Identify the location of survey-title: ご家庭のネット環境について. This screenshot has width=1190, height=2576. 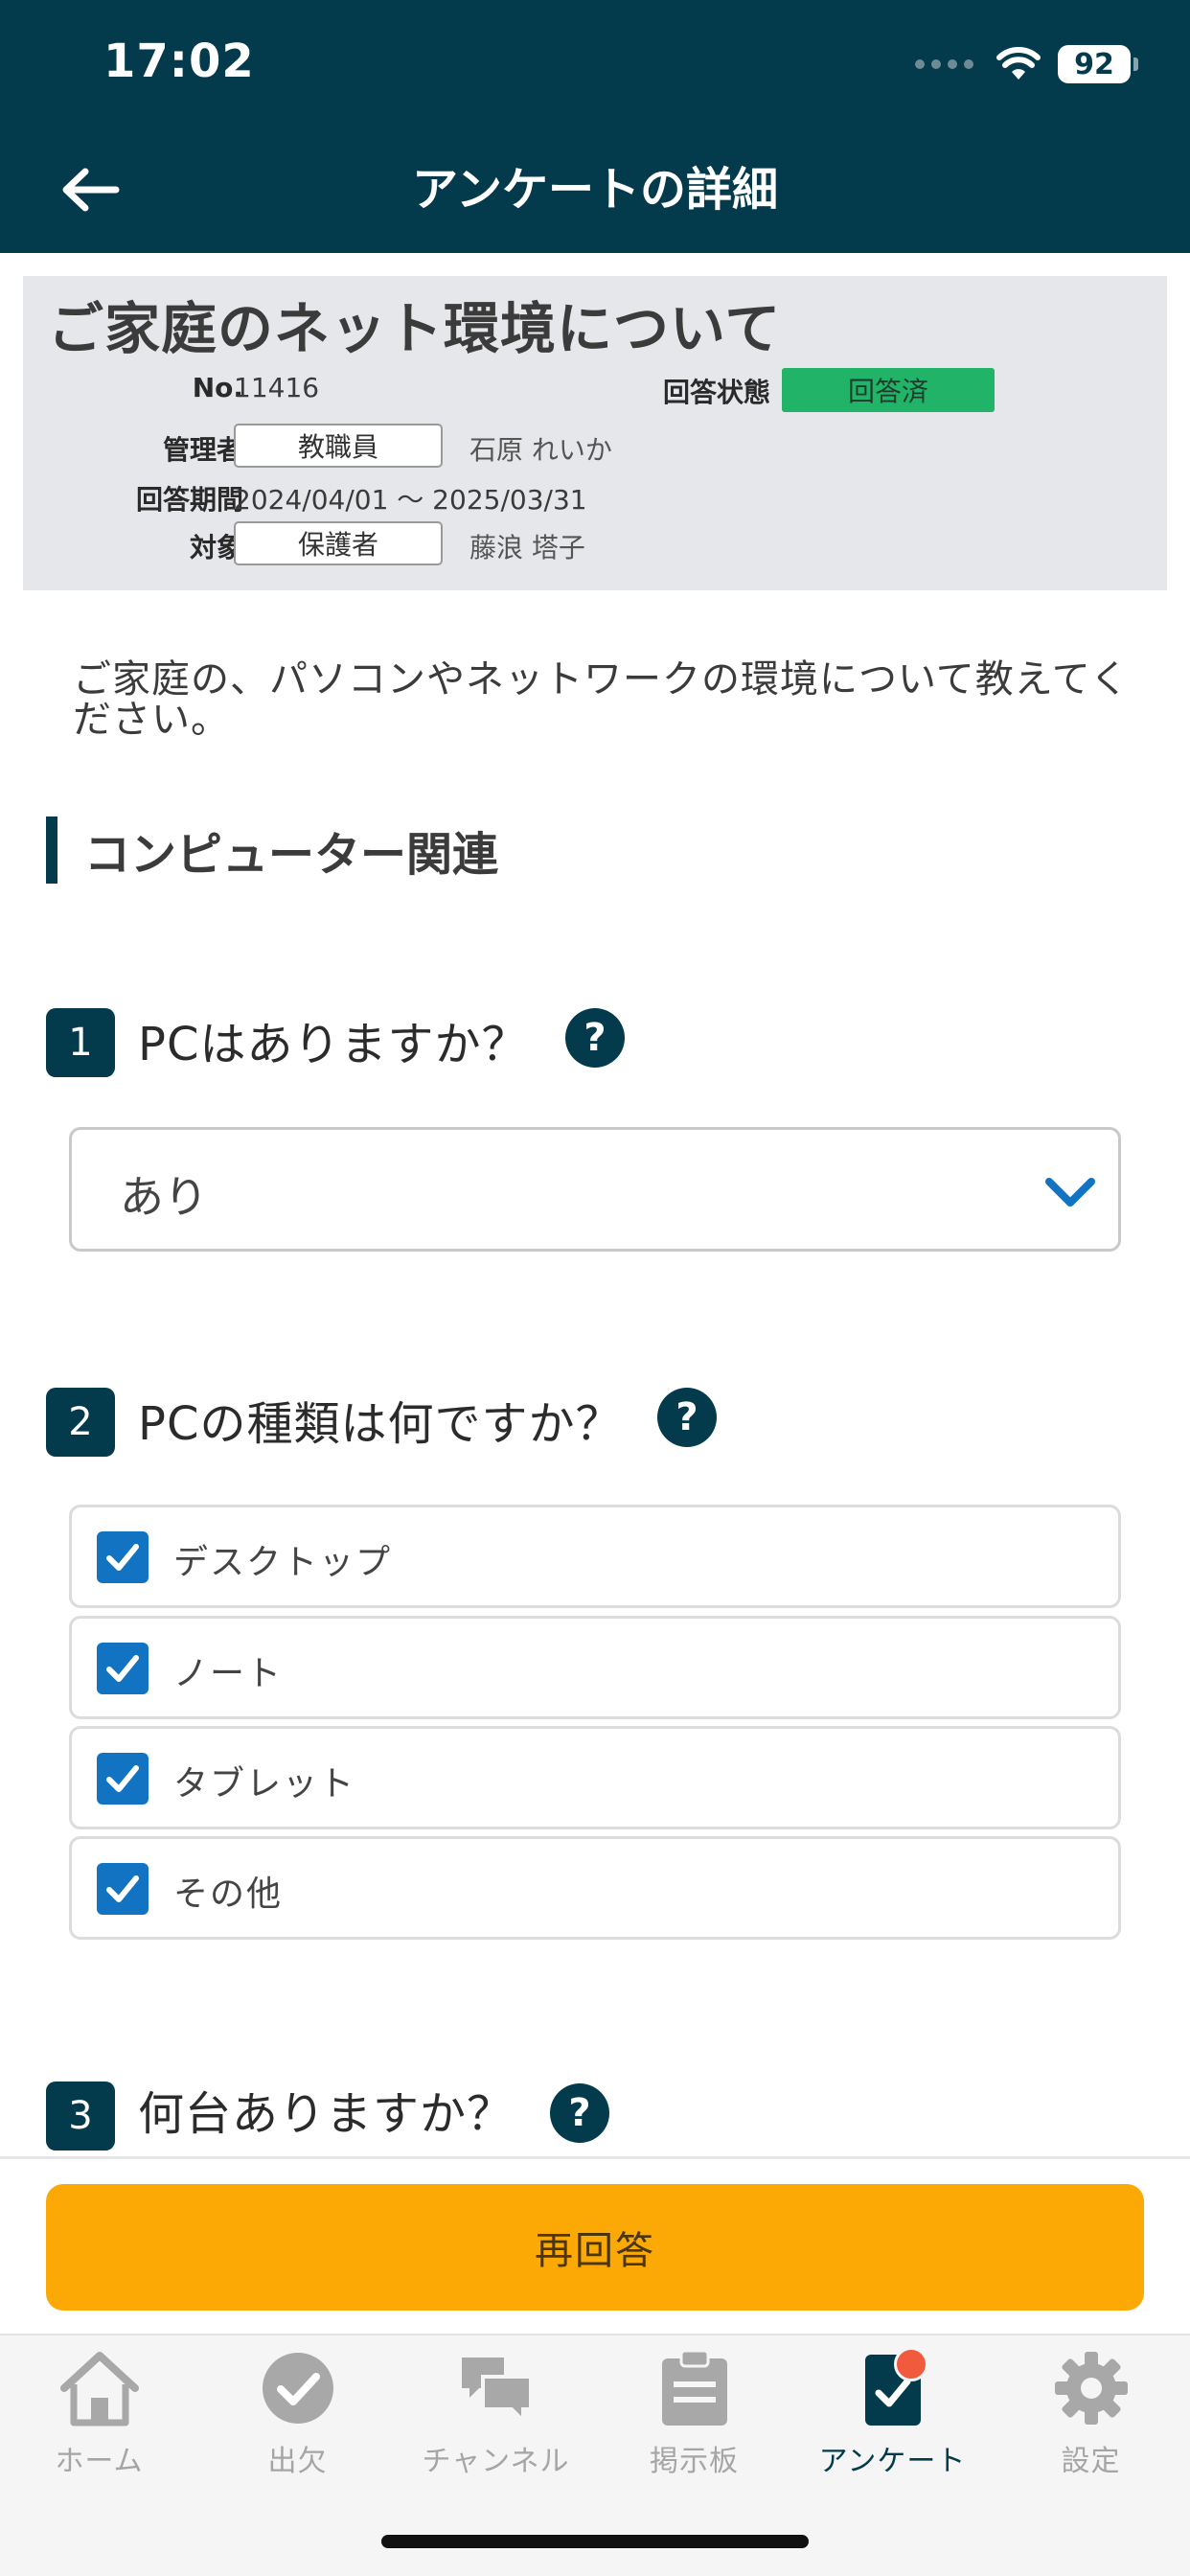
(415, 328).